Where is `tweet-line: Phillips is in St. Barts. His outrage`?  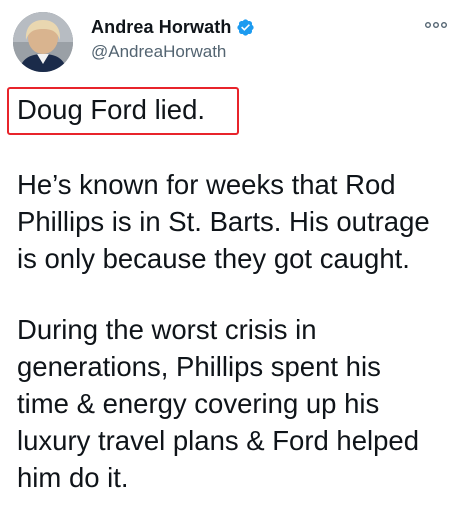 tweet-line: Phillips is in St. Barts. His outrage is located at coordinates (223, 221).